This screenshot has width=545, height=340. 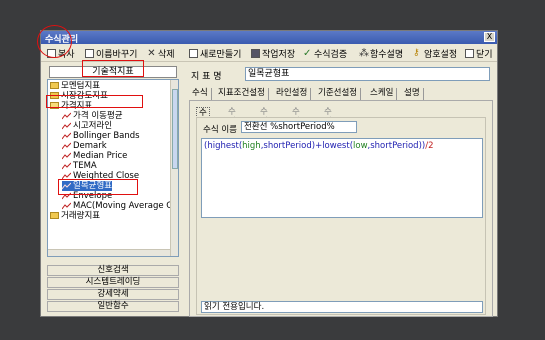 I want to click on rename-label: 이름바꾸기, so click(x=117, y=54).